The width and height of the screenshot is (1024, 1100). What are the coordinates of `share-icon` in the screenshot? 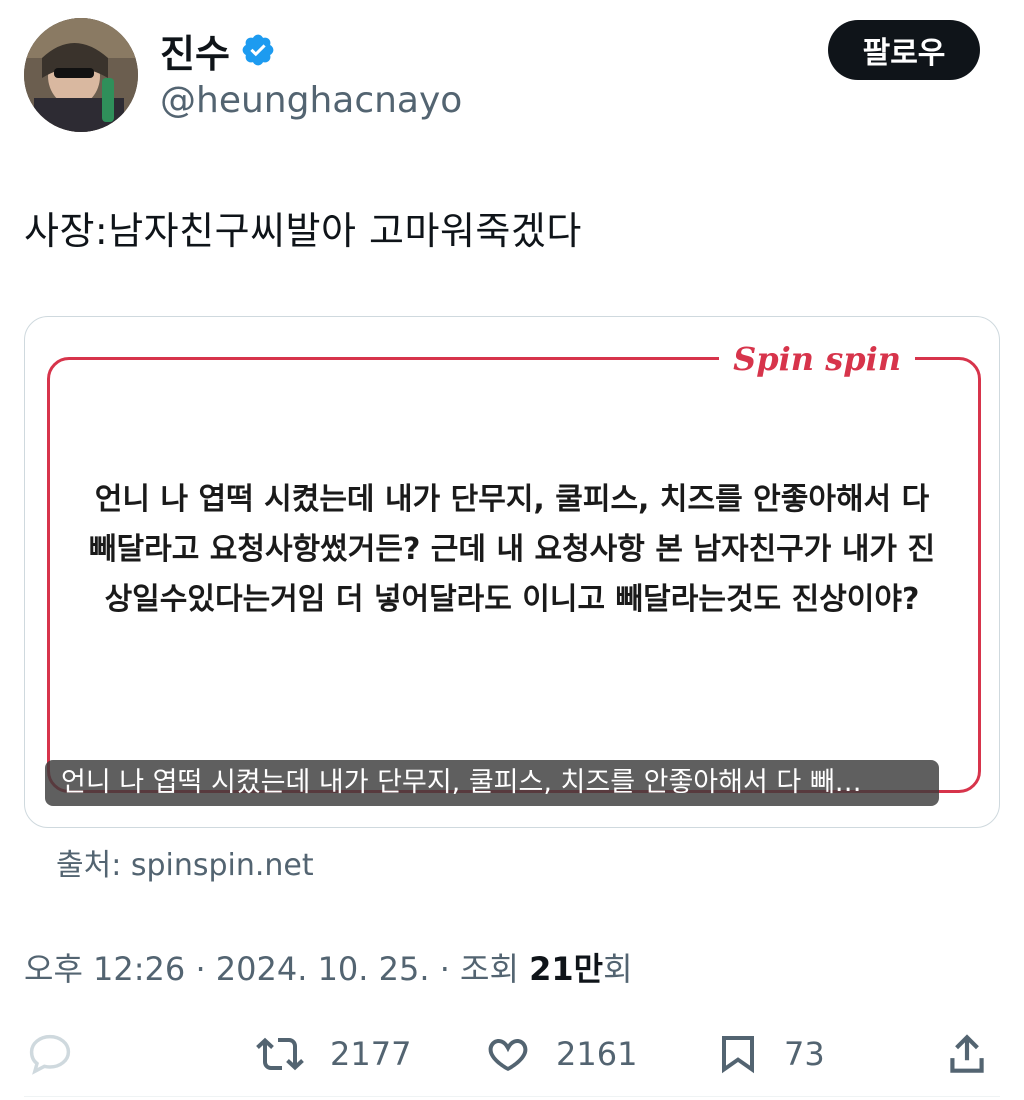 It's located at (967, 1053).